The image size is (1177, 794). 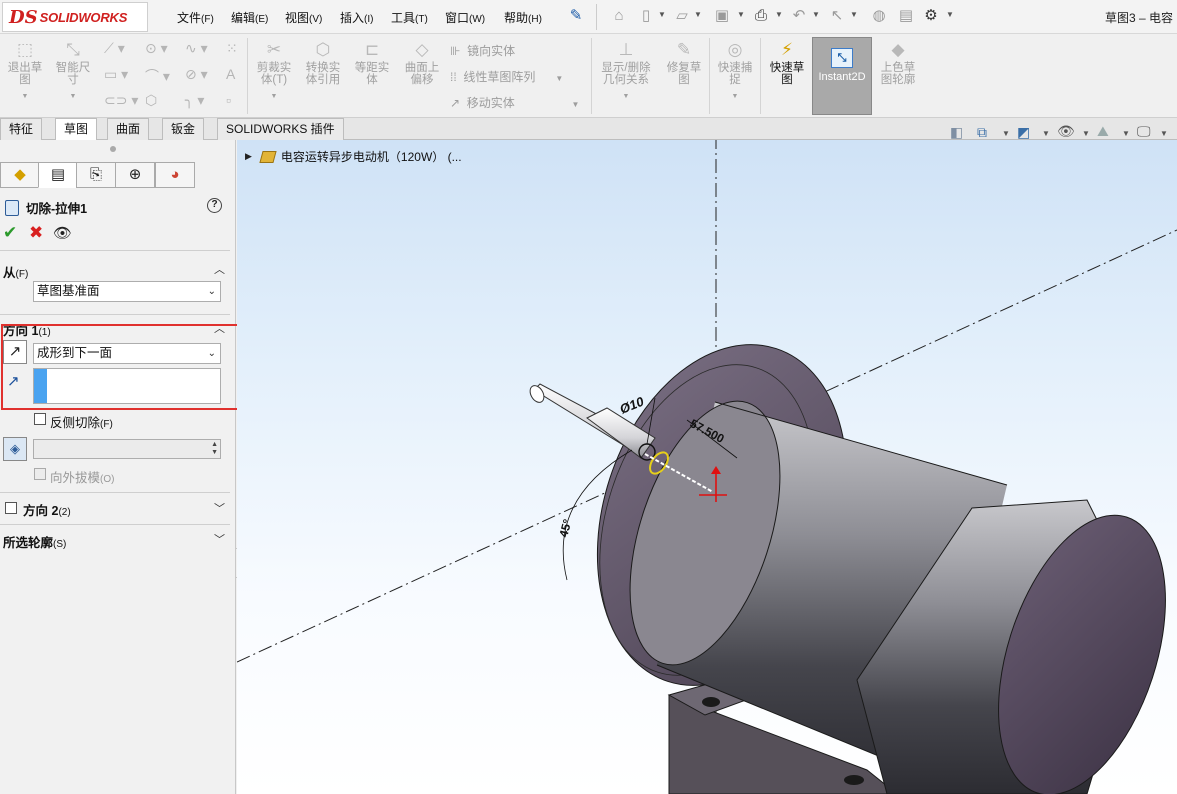 What do you see at coordinates (40, 419) in the screenshot?
I see `flip-side-checkbox` at bounding box center [40, 419].